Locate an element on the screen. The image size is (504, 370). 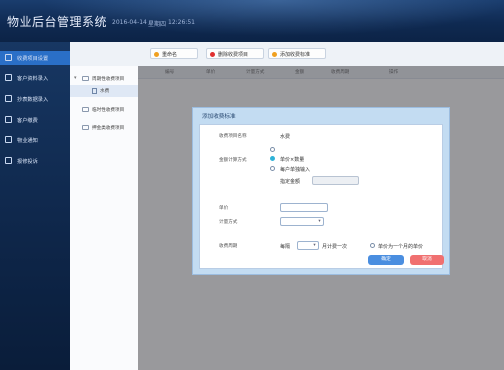
sidebar-item-customer-entry: 客户资料录入 is located at coordinates (35, 78).